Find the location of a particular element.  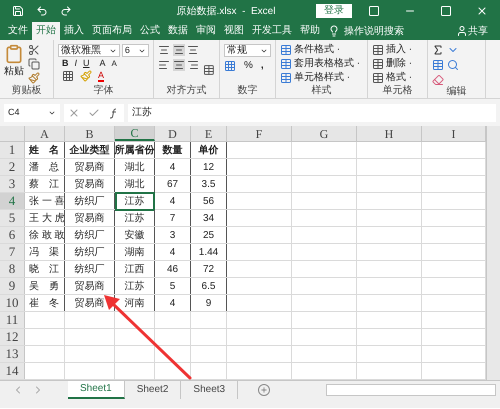

column-header: D is located at coordinates (173, 133).